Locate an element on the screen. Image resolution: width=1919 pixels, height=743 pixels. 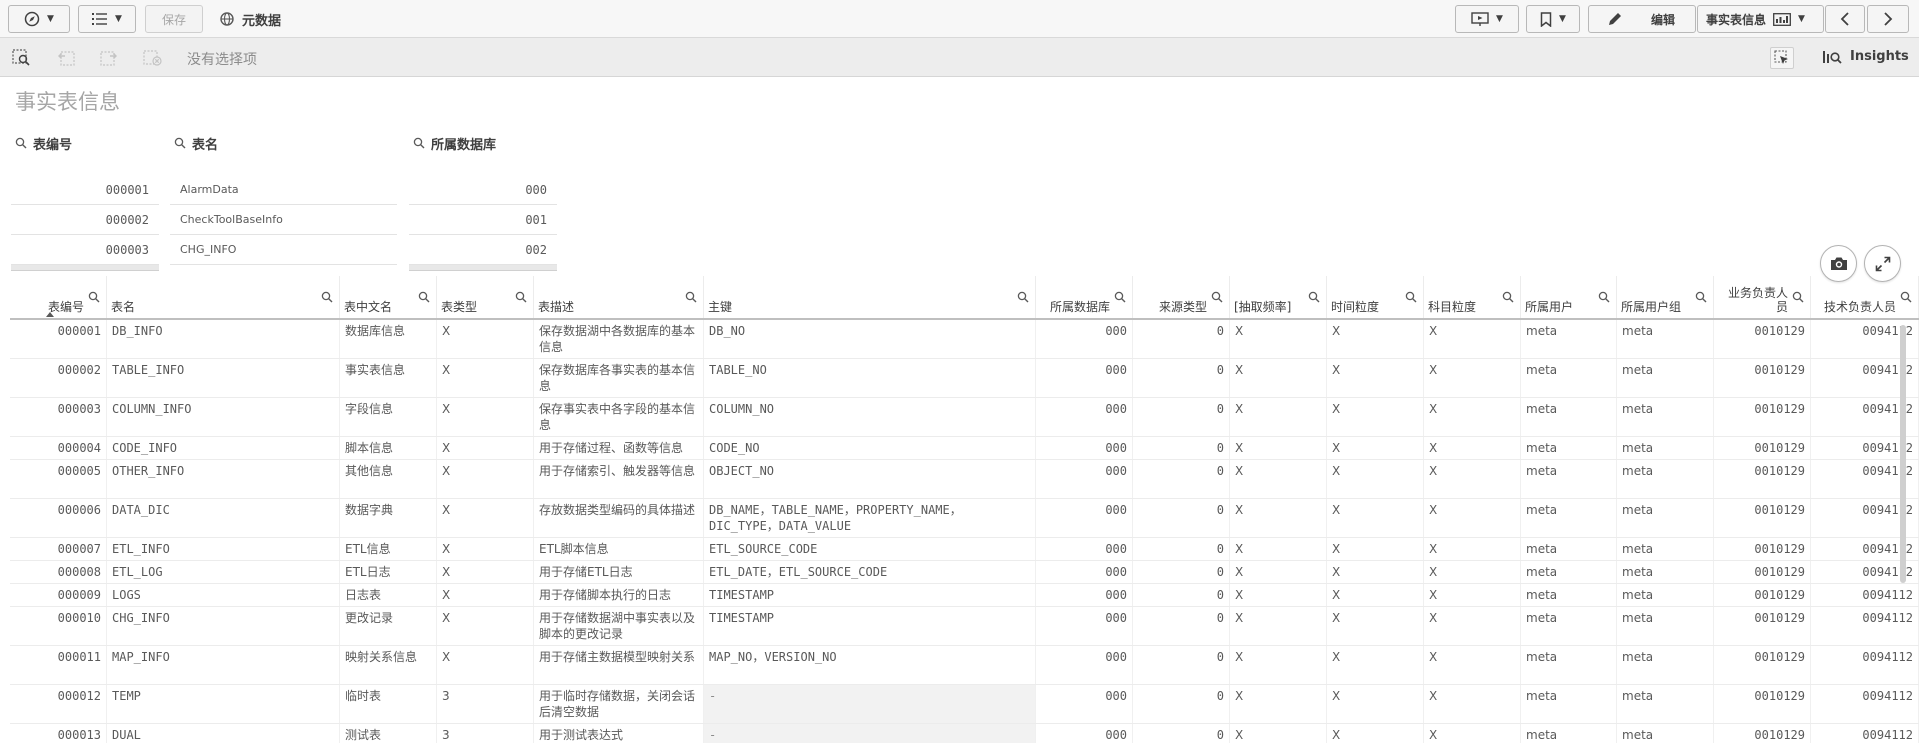
table-scrollbar is located at coordinates (1903, 454).